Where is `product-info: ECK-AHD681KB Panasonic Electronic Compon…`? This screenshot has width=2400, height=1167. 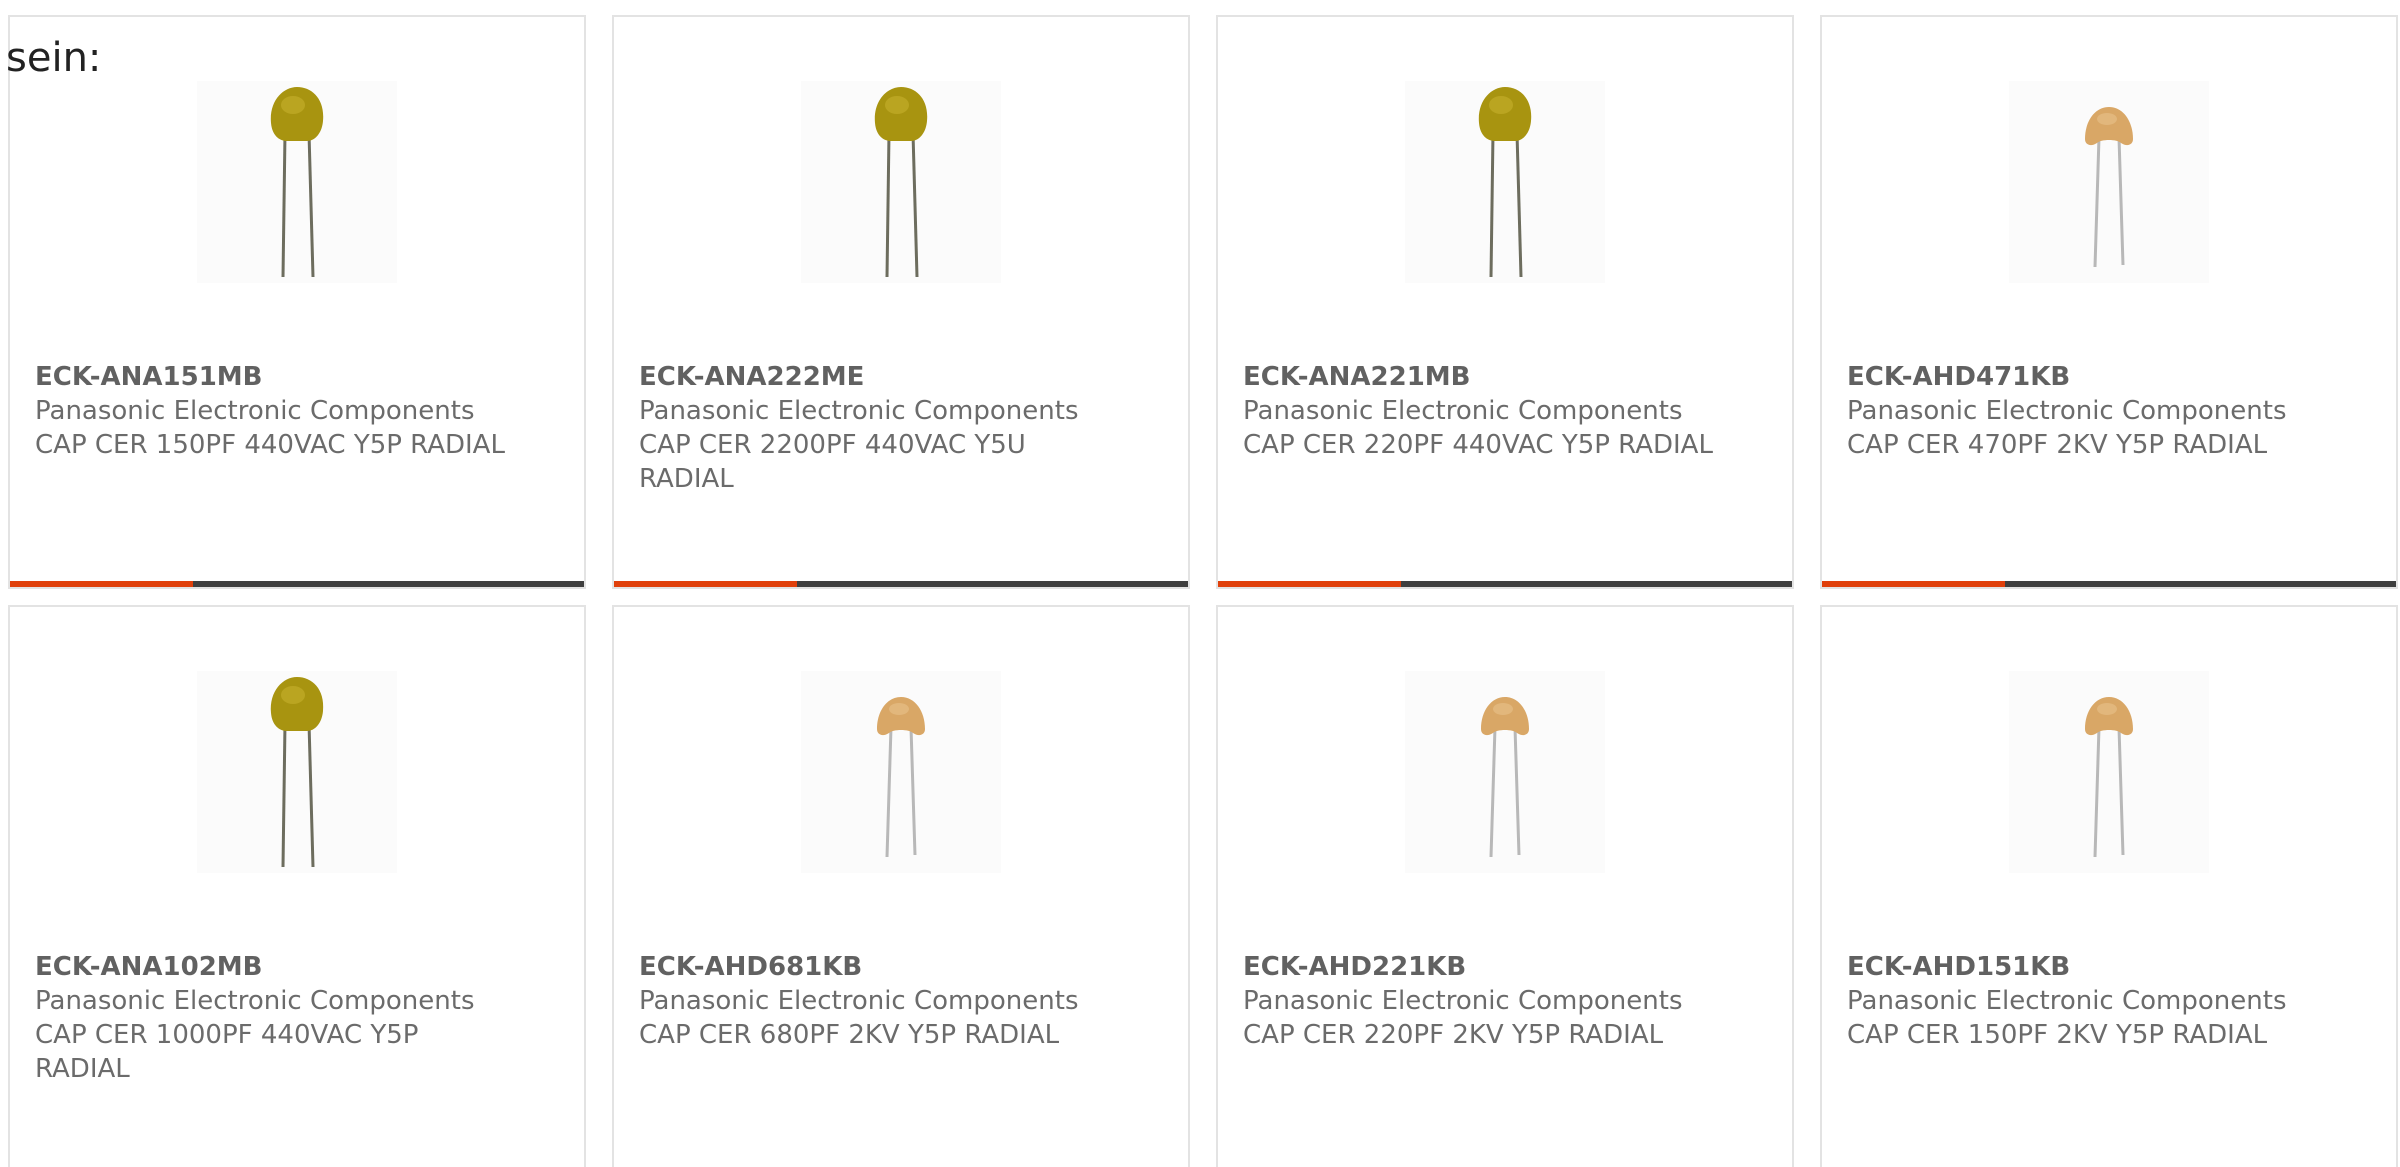
product-info: ECK-AHD681KB Panasonic Electronic Compon… is located at coordinates (874, 1001).